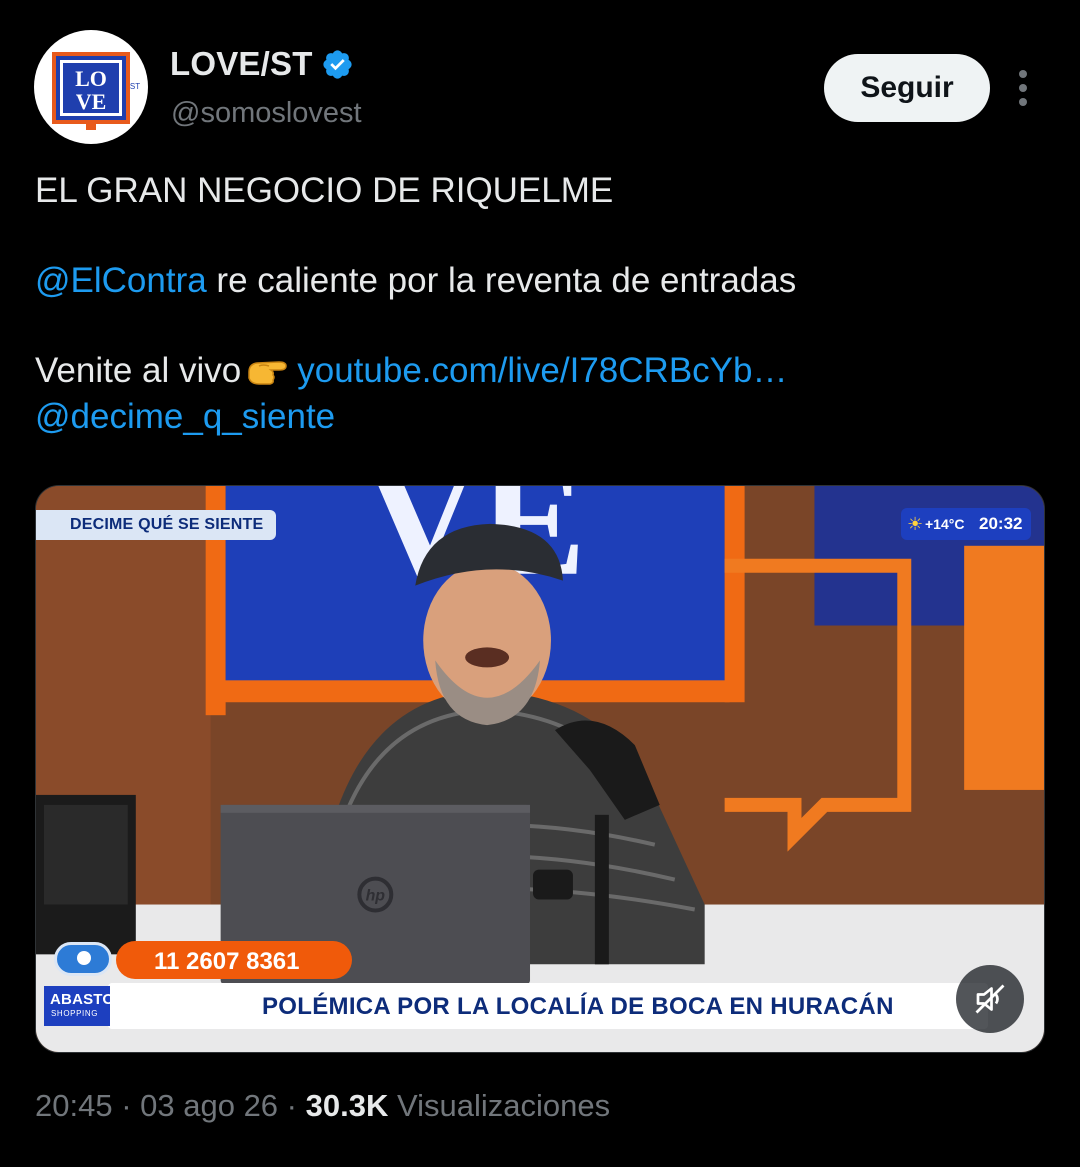 The width and height of the screenshot is (1080, 1167). I want to click on verified-badge-icon, so click(337, 64).